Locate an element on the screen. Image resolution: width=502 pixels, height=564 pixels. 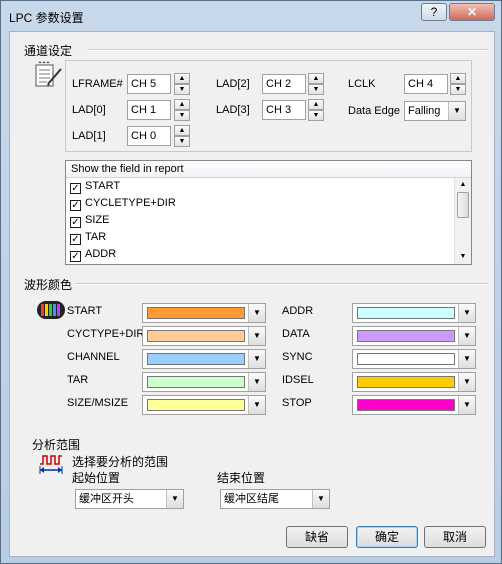
ok-button: 确定 is located at coordinates (387, 537).